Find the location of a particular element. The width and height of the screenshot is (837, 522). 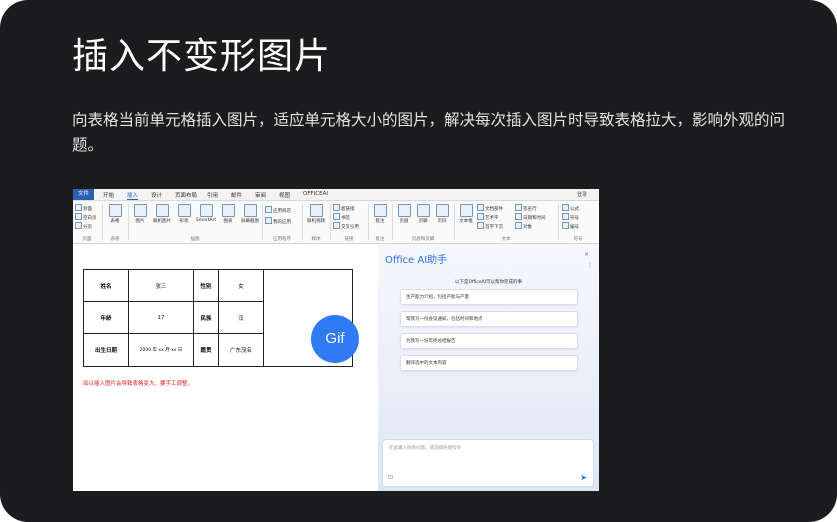

table-icon is located at coordinates (115, 210).